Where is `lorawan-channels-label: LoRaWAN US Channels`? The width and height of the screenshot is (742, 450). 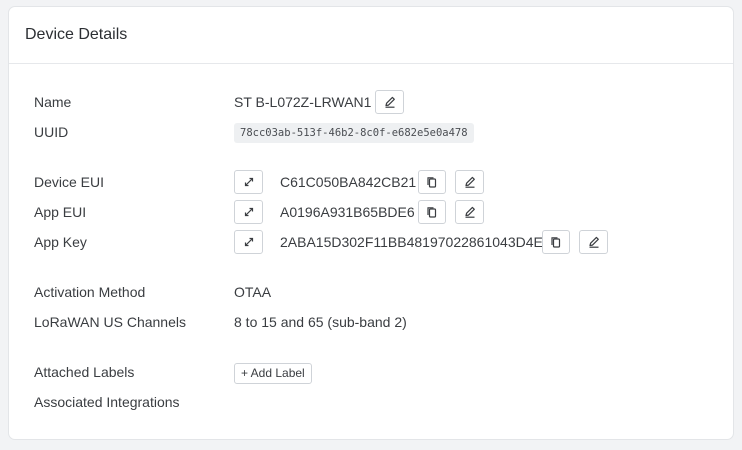 lorawan-channels-label: LoRaWAN US Channels is located at coordinates (110, 322).